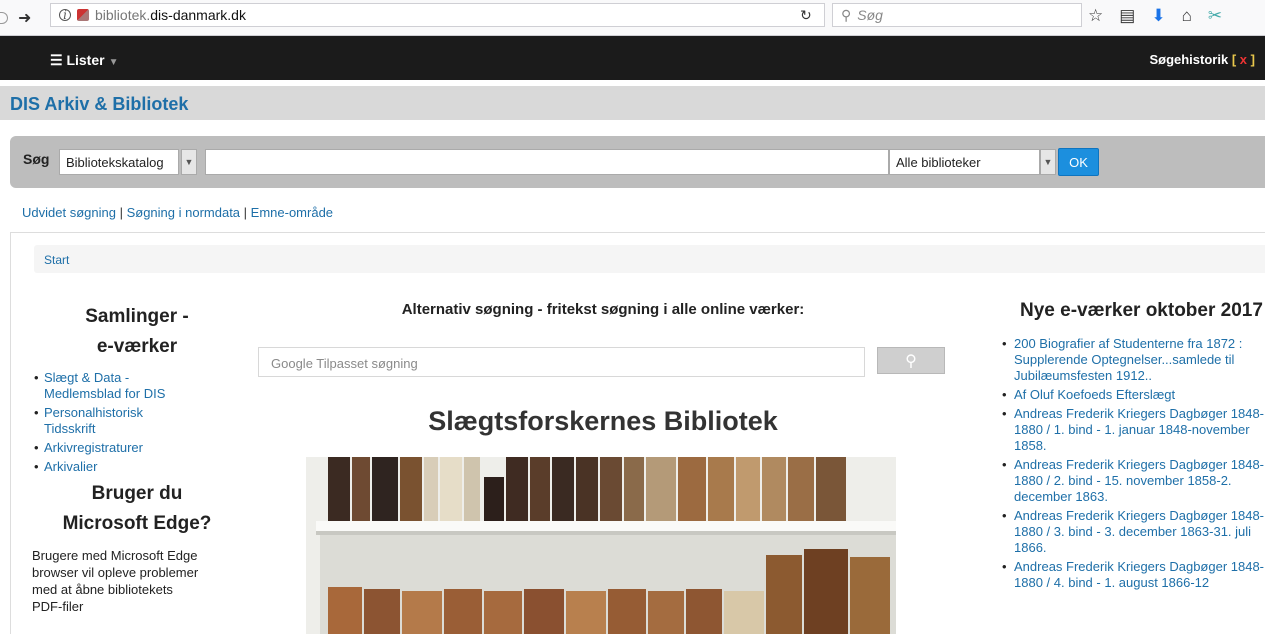 This screenshot has width=1265, height=634. I want to click on search-type-value: Bibliotekskatalog, so click(115, 162).